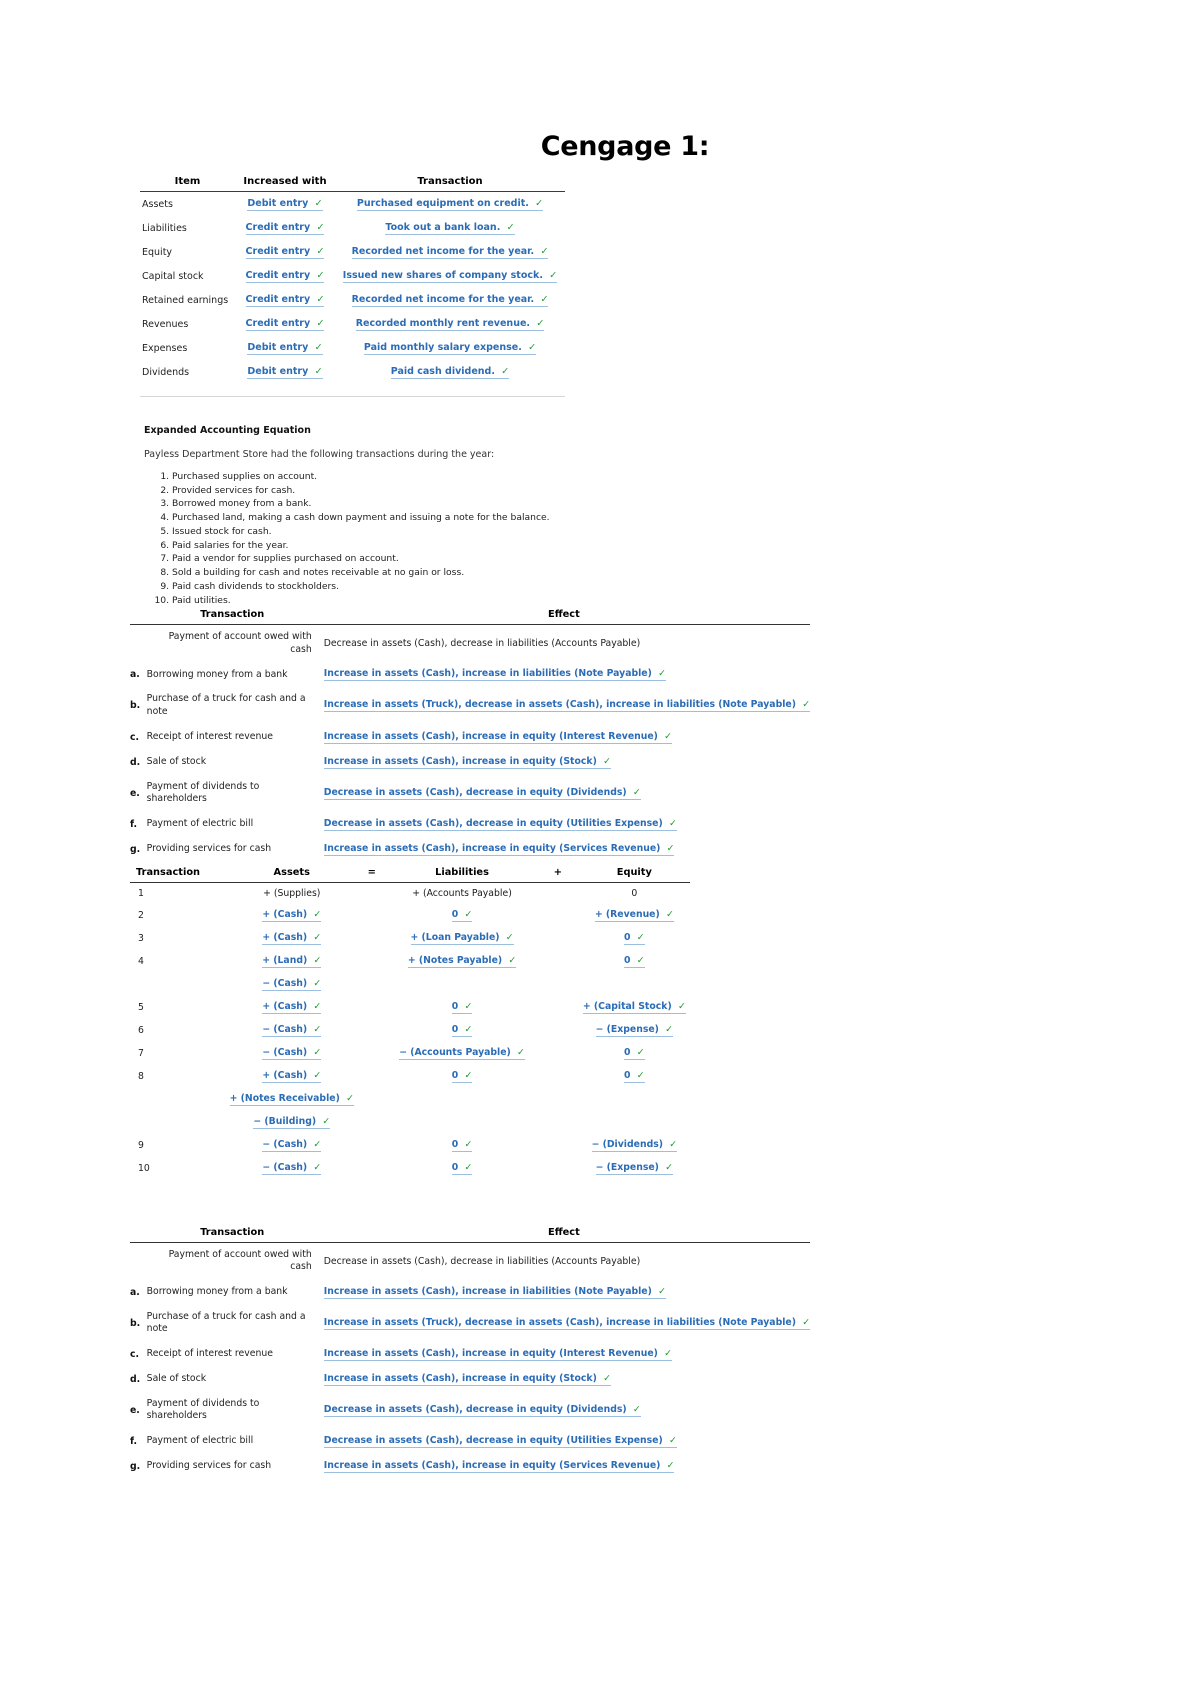 This screenshot has height=1698, width=1200. I want to click on row-label: a., so click(135, 675).